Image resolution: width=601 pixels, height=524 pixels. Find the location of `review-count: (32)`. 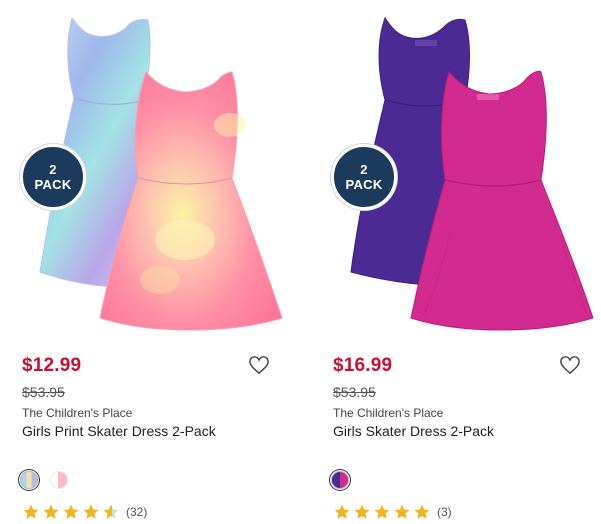

review-count: (32) is located at coordinates (136, 512).